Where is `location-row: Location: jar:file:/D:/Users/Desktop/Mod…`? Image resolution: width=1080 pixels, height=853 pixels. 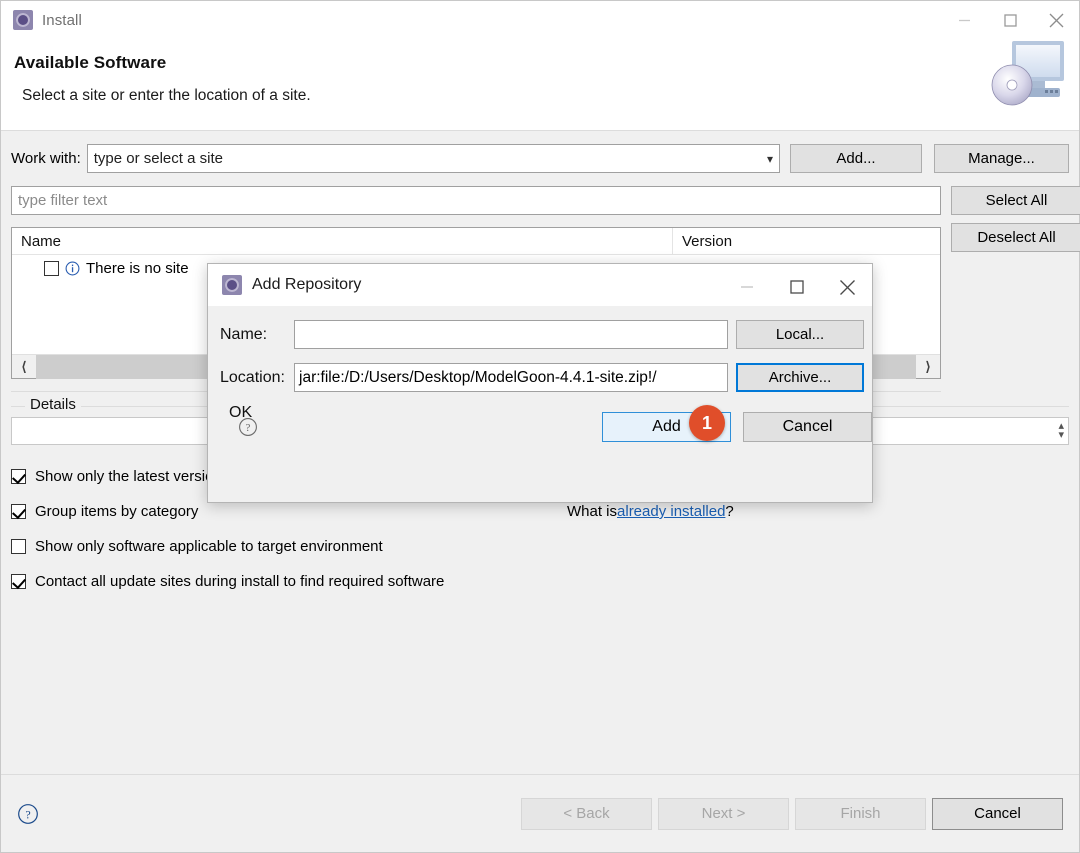
location-row: Location: jar:file:/D:/Users/Desktop/Mod… is located at coordinates (540, 377).